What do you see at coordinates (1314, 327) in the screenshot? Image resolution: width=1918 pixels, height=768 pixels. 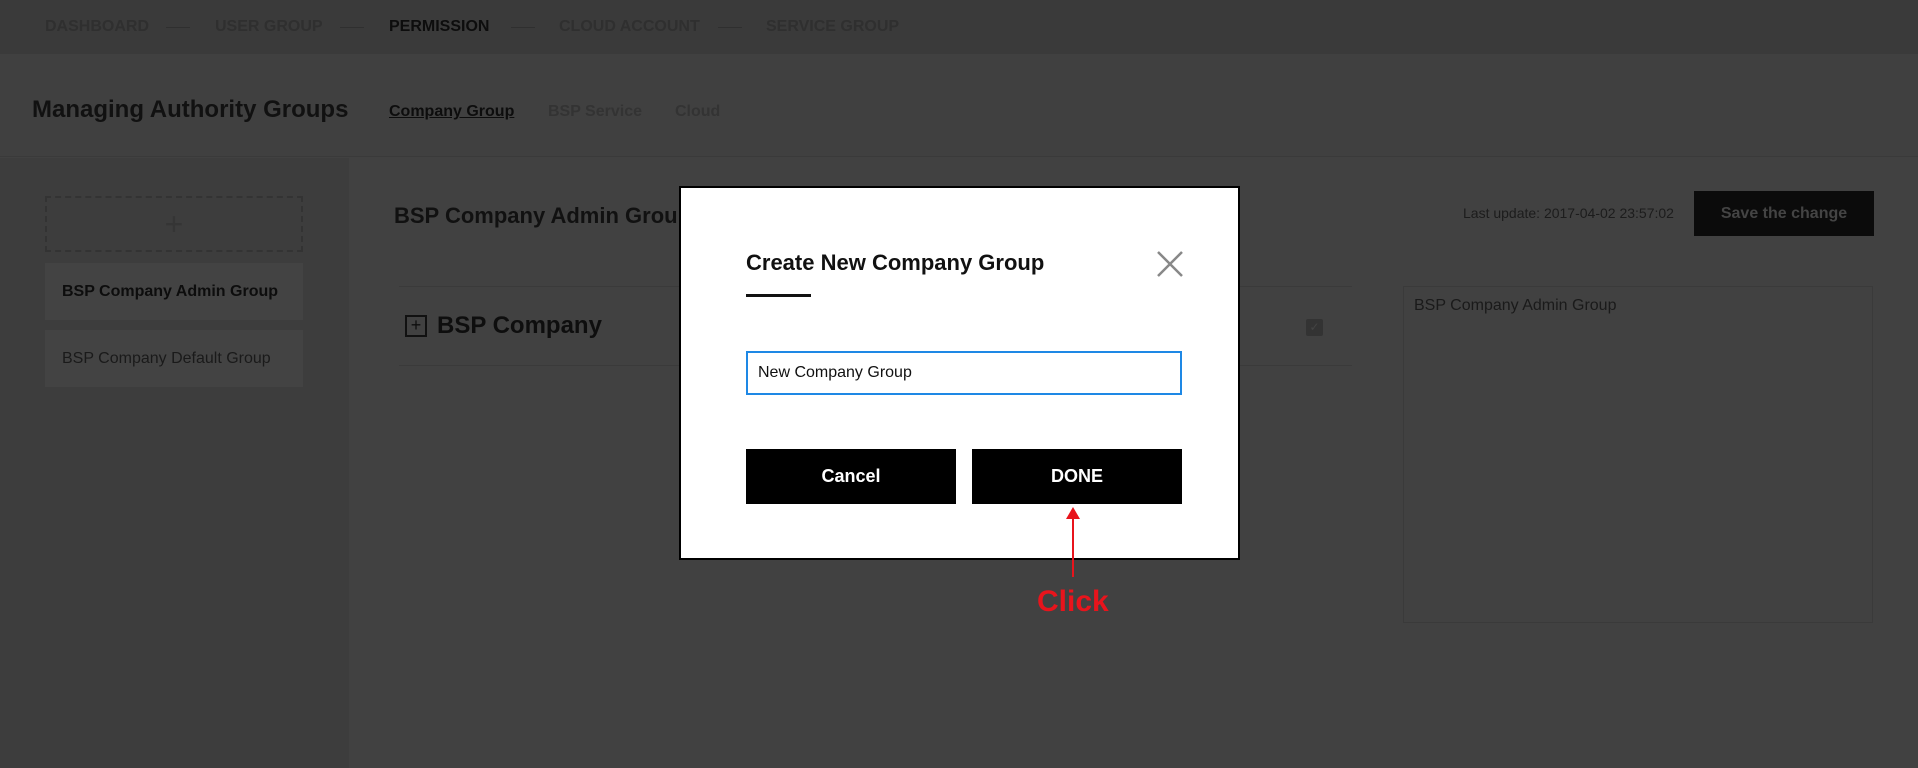 I see `tree-checkbox: ✓` at bounding box center [1314, 327].